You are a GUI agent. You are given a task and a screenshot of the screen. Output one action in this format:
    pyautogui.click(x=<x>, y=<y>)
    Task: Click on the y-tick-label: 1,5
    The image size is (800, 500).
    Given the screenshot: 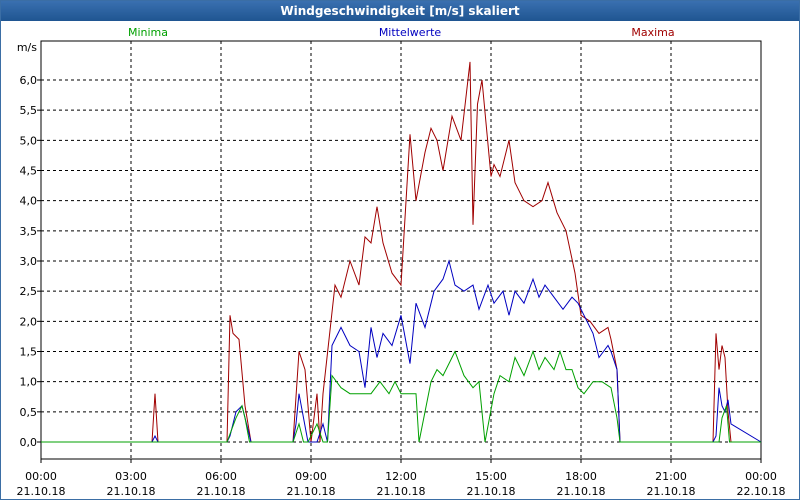 What is the action you would take?
    pyautogui.click(x=29, y=352)
    